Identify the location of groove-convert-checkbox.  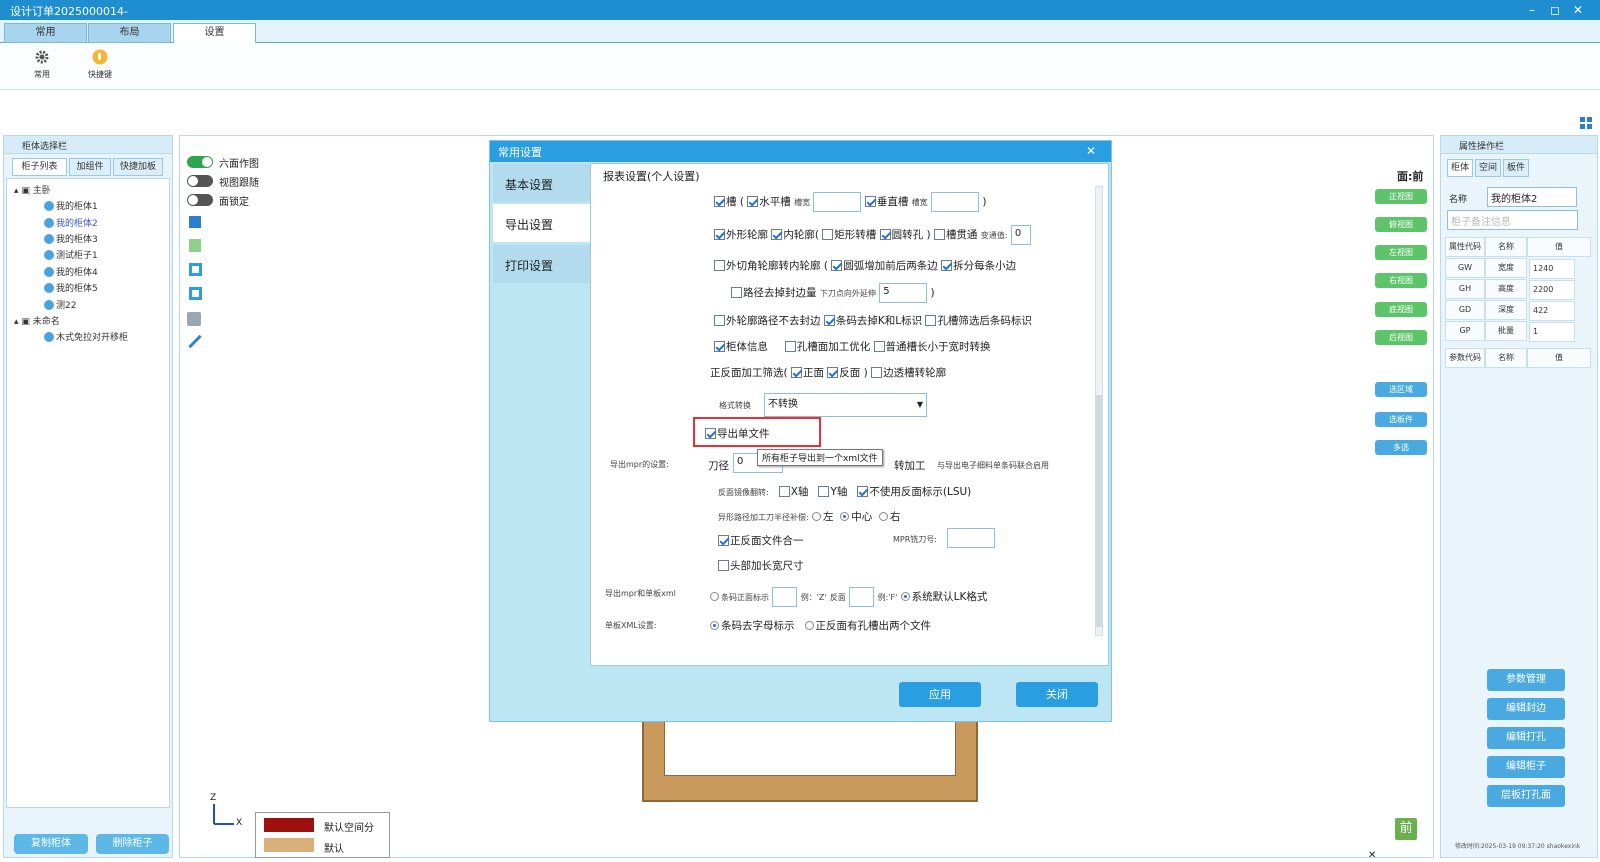
(879, 346).